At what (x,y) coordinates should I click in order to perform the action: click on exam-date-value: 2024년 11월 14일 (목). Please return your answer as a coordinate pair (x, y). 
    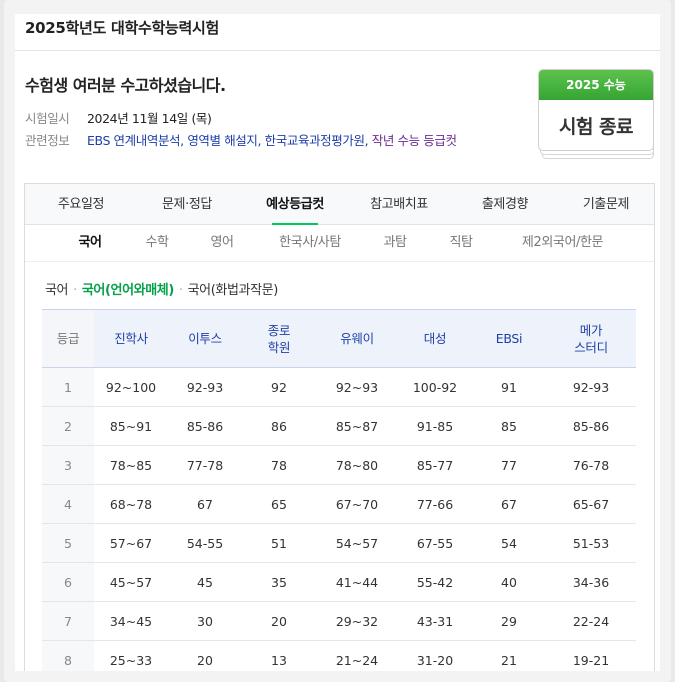
    Looking at the image, I should click on (149, 118).